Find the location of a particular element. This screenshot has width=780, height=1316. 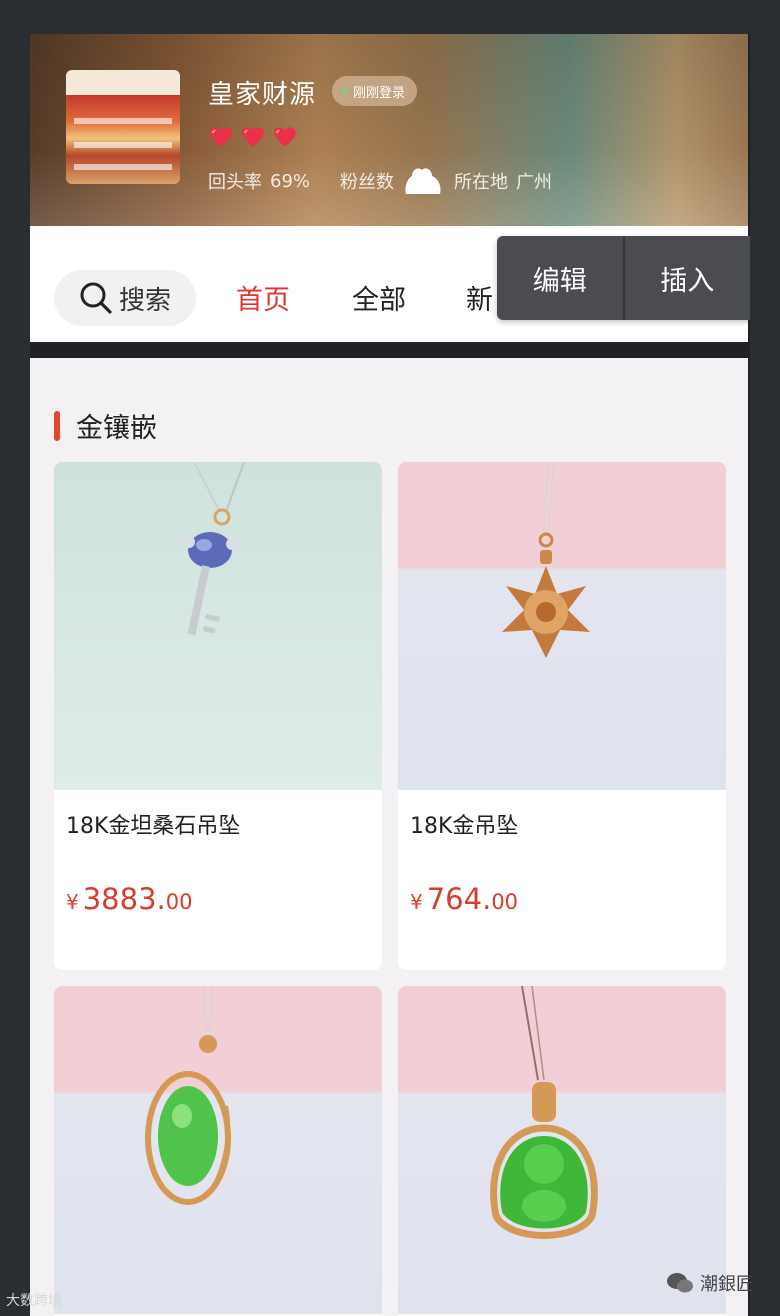

wechat-icon is located at coordinates (680, 1283).